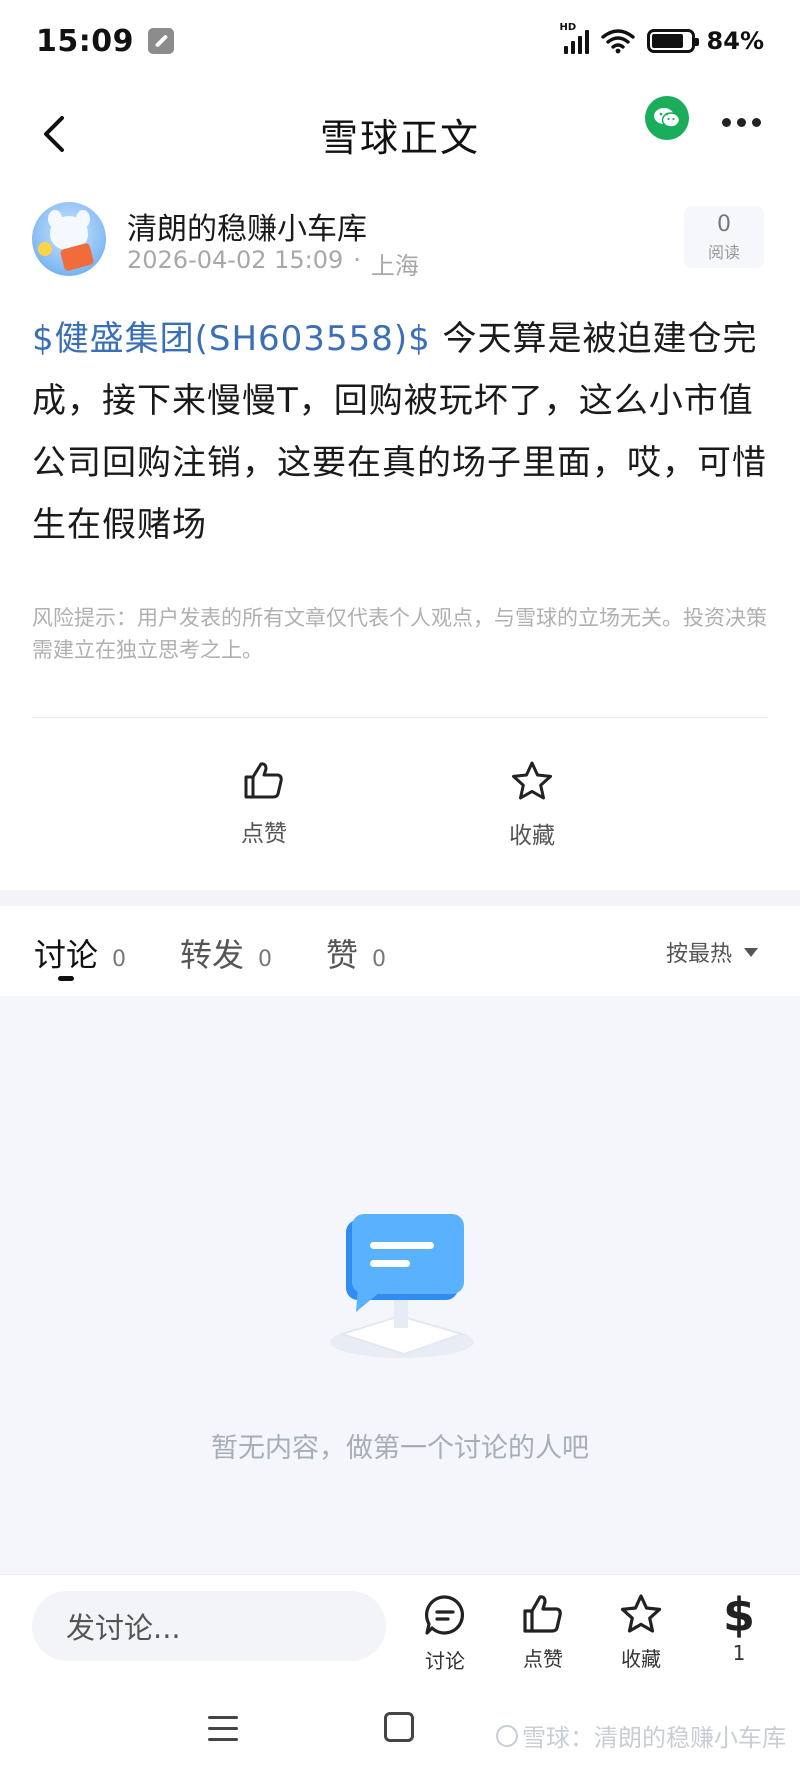 The height and width of the screenshot is (1778, 800). What do you see at coordinates (617, 41) in the screenshot?
I see `wifi-icon` at bounding box center [617, 41].